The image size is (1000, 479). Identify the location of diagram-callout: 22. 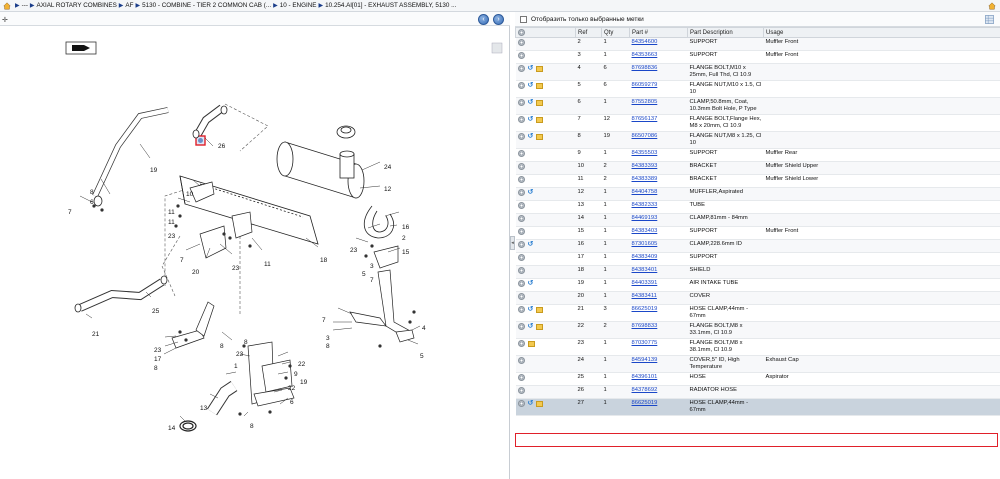
(302, 364).